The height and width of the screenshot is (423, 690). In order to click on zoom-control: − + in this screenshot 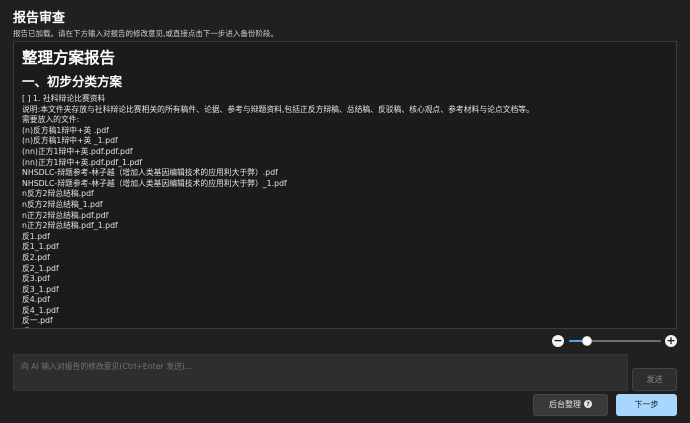, I will do `click(615, 341)`.